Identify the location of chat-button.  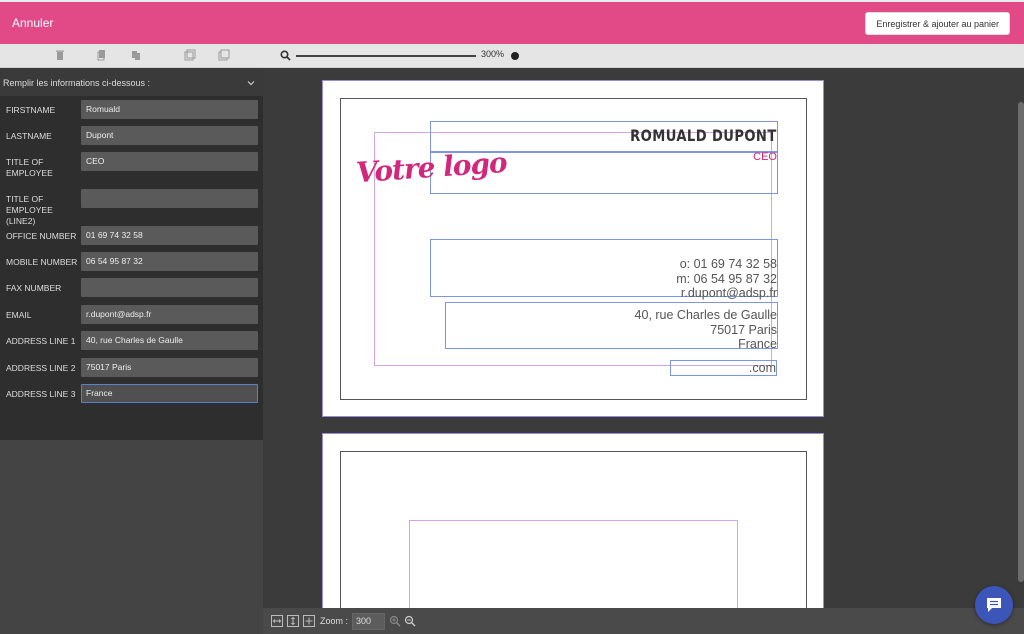
(994, 605).